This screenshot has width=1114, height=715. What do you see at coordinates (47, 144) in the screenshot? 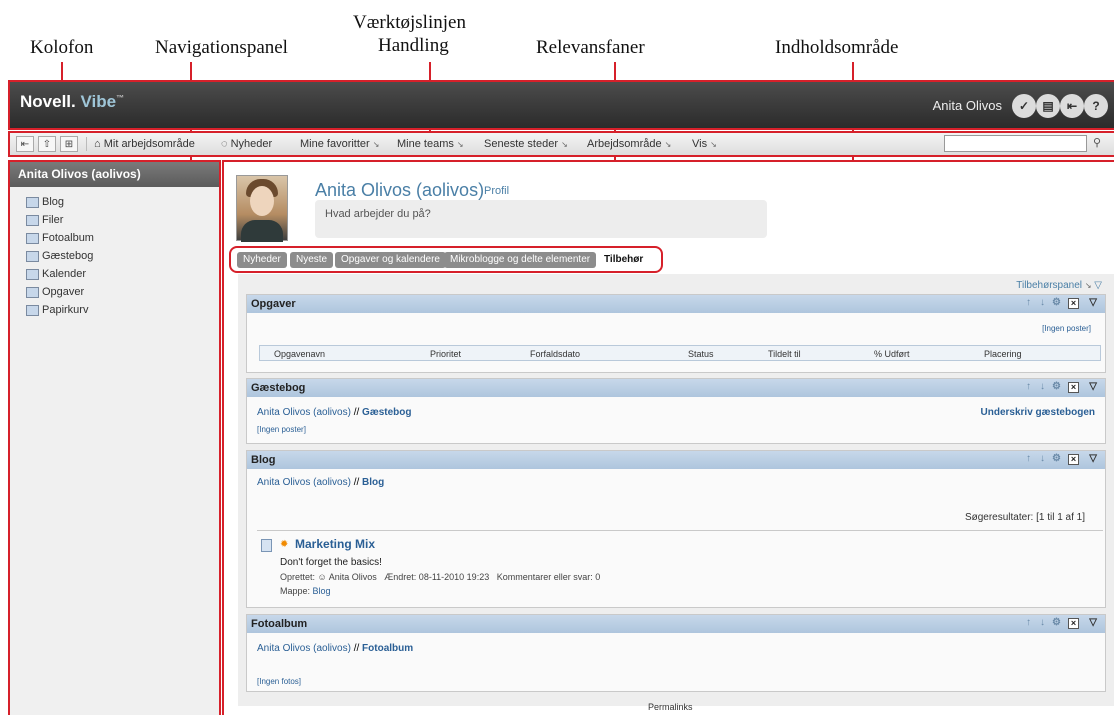
I see `upload-icon: ⇧` at bounding box center [47, 144].